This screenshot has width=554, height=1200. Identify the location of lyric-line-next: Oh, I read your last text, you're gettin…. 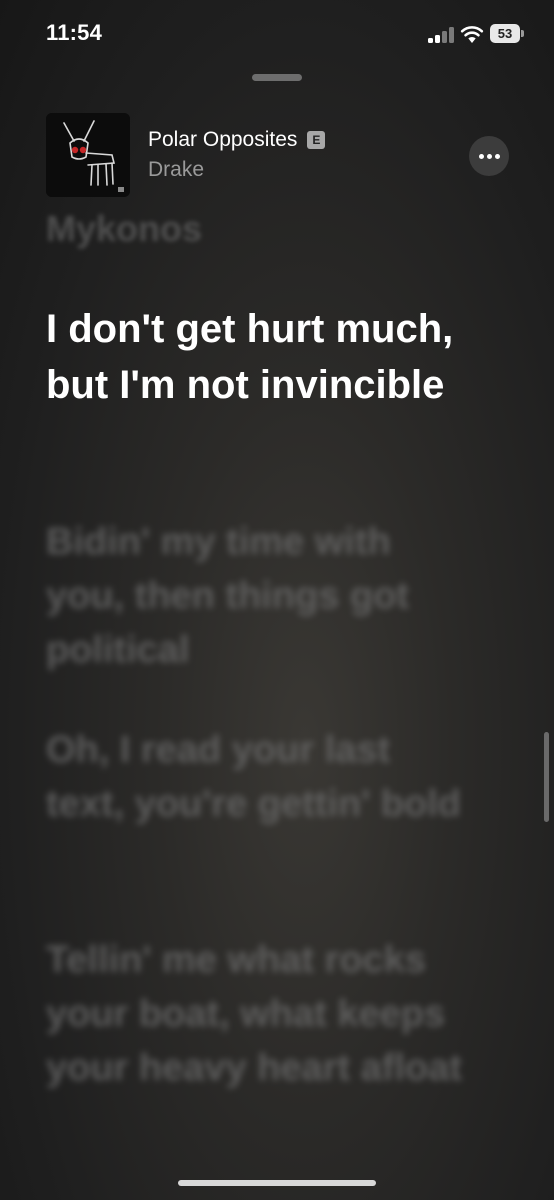
(261, 777).